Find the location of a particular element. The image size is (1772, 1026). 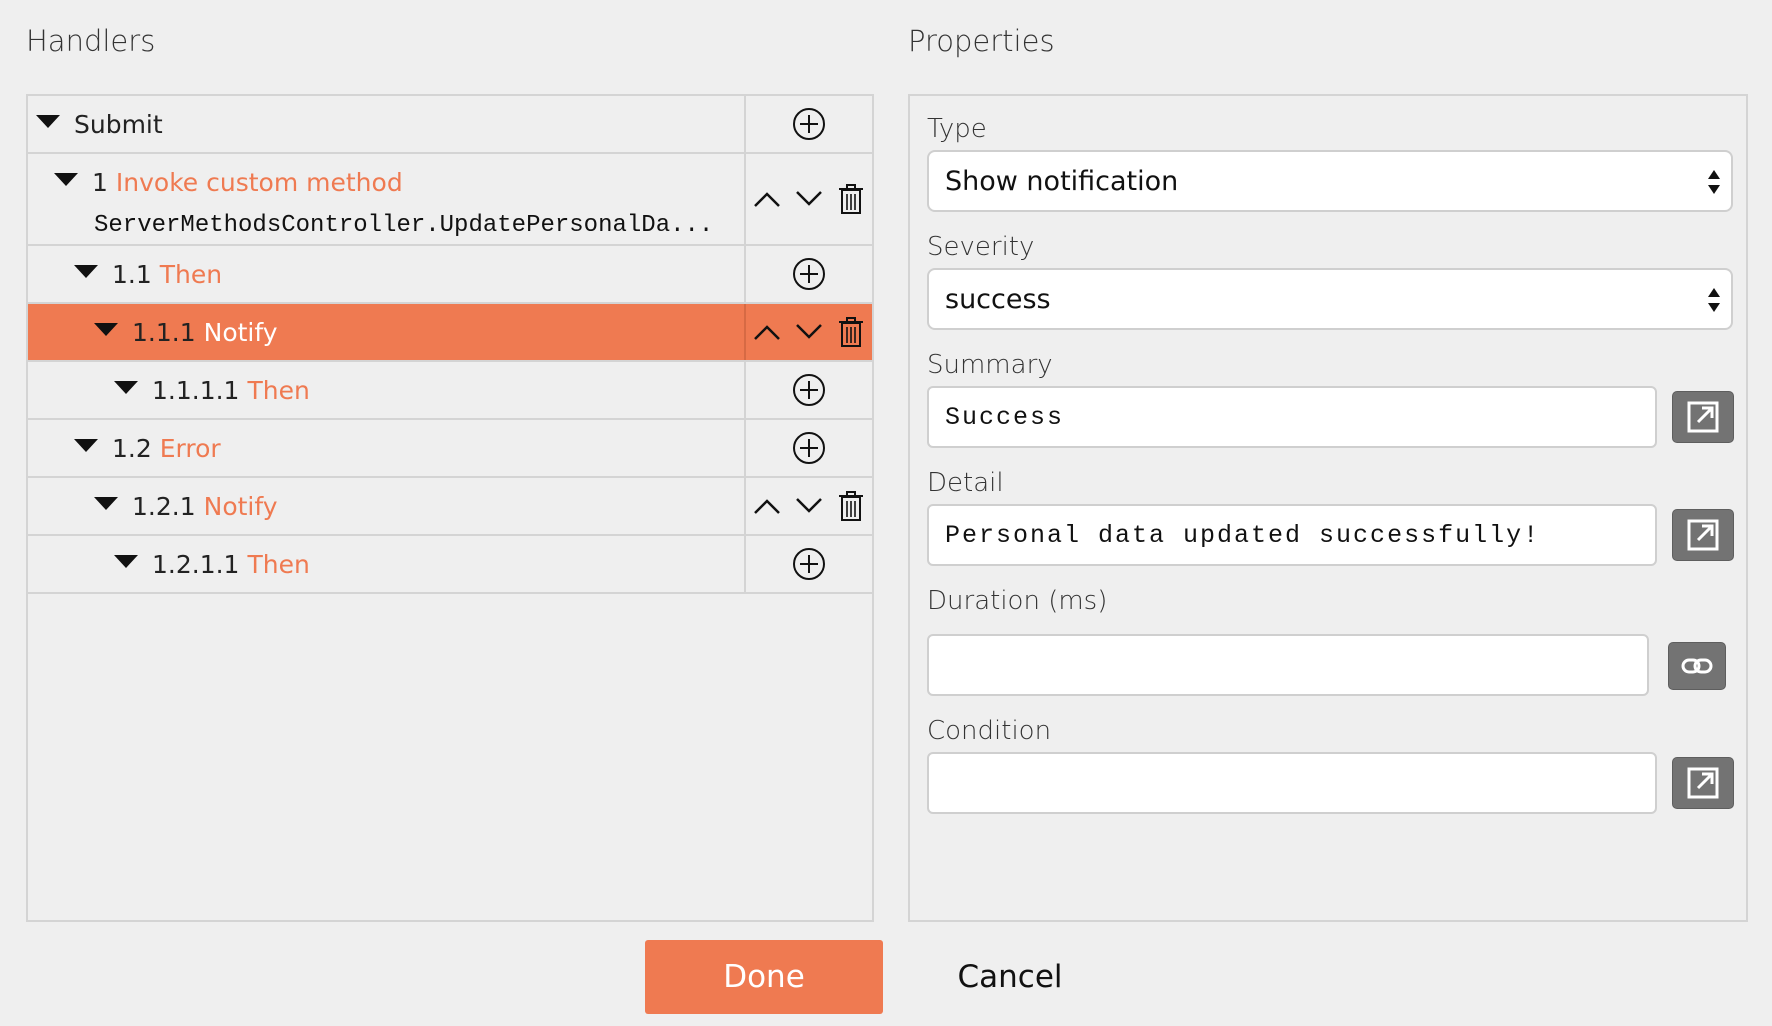

properties-title: Properties is located at coordinates (981, 41).